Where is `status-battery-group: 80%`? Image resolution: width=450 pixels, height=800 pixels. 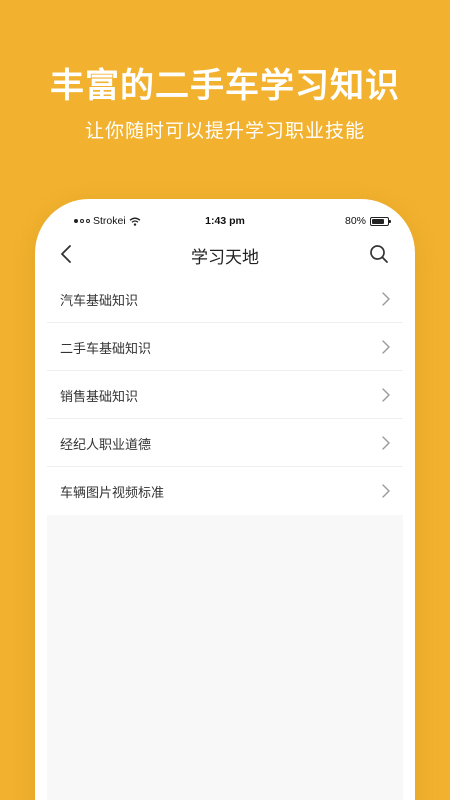 status-battery-group: 80% is located at coordinates (367, 221).